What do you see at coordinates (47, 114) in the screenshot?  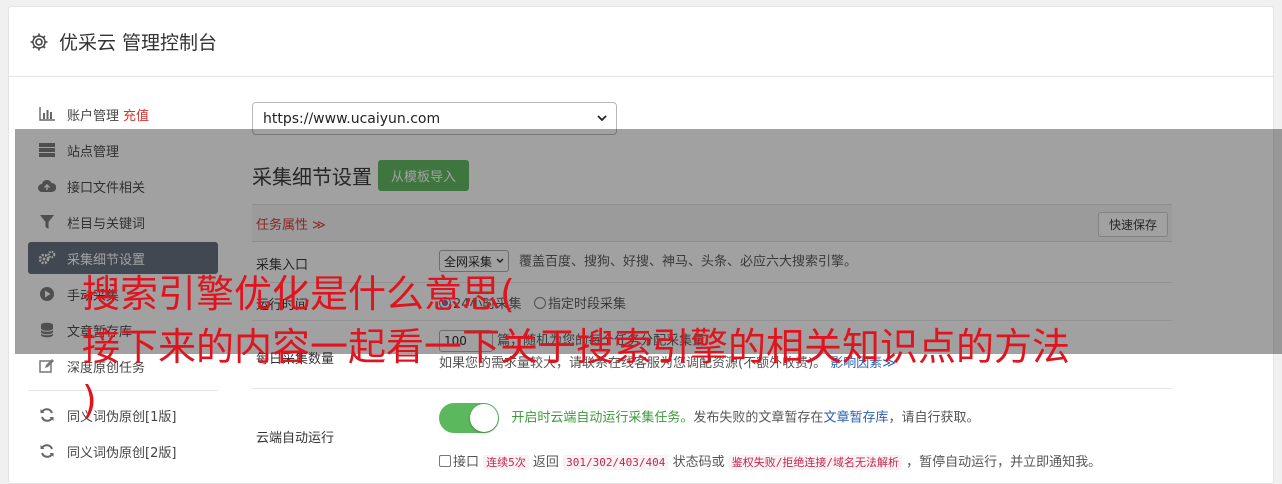 I see `bar-chart-icon` at bounding box center [47, 114].